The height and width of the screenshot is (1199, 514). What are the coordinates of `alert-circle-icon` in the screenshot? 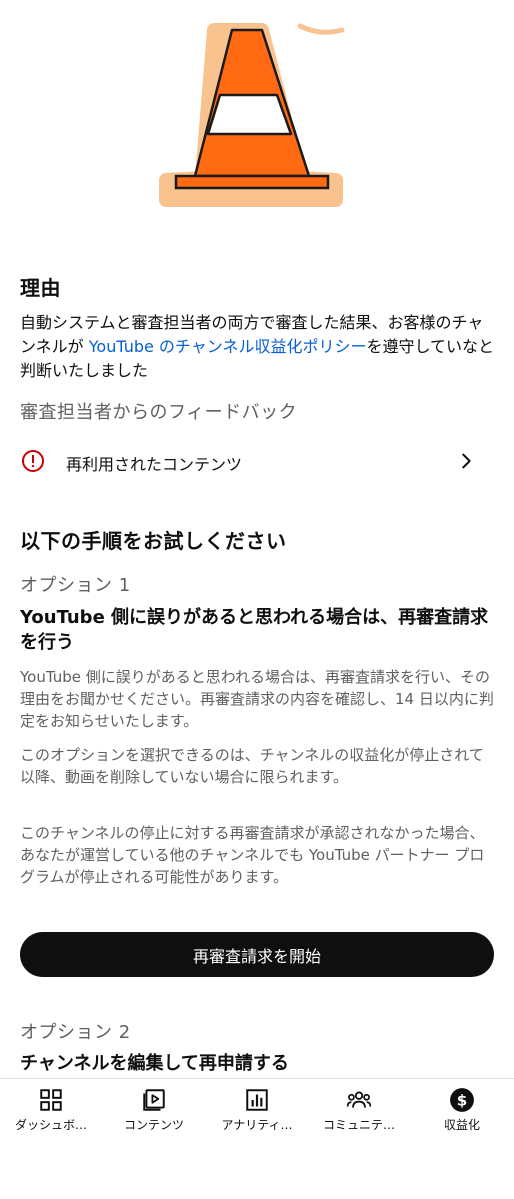 It's located at (33, 461).